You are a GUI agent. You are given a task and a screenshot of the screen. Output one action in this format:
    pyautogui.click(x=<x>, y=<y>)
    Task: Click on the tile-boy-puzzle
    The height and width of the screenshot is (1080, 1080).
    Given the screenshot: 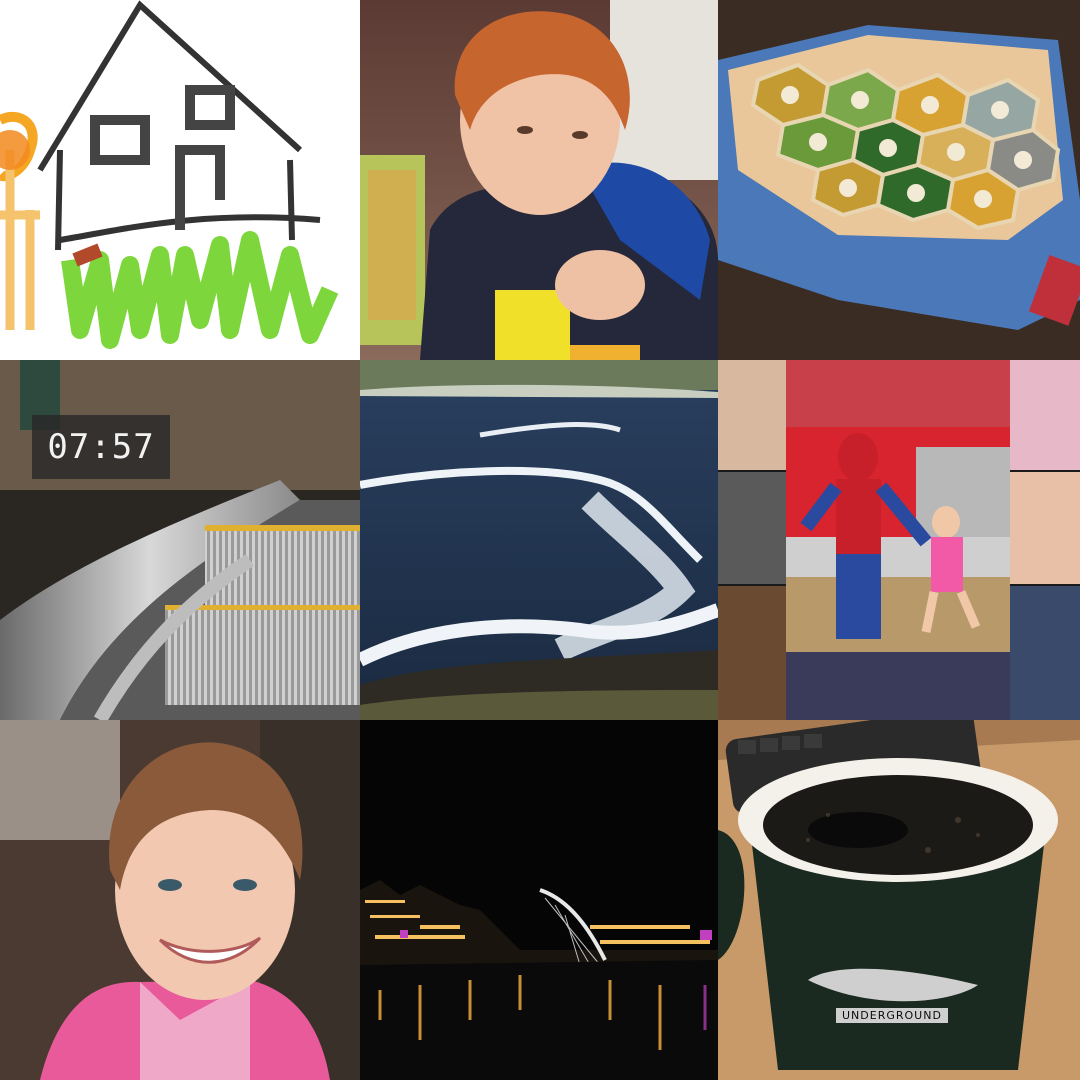 What is the action you would take?
    pyautogui.click(x=539, y=180)
    